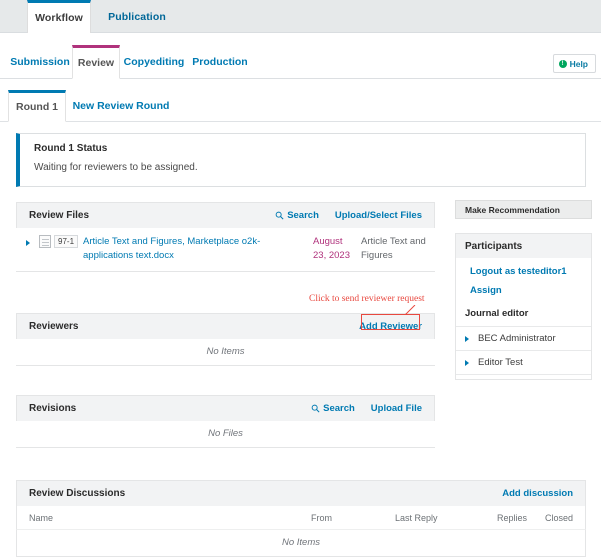  What do you see at coordinates (77, 493) in the screenshot?
I see `review-discussions-title: Review Discussions` at bounding box center [77, 493].